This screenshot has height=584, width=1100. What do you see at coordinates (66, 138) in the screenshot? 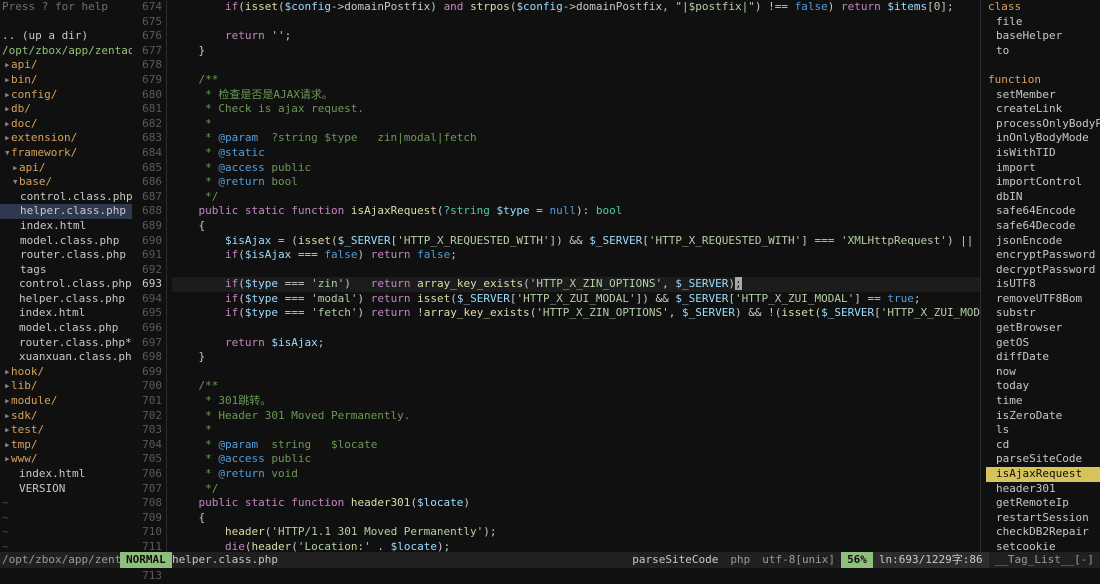
I see `tree-item-extension-: ▸extension/` at bounding box center [66, 138].